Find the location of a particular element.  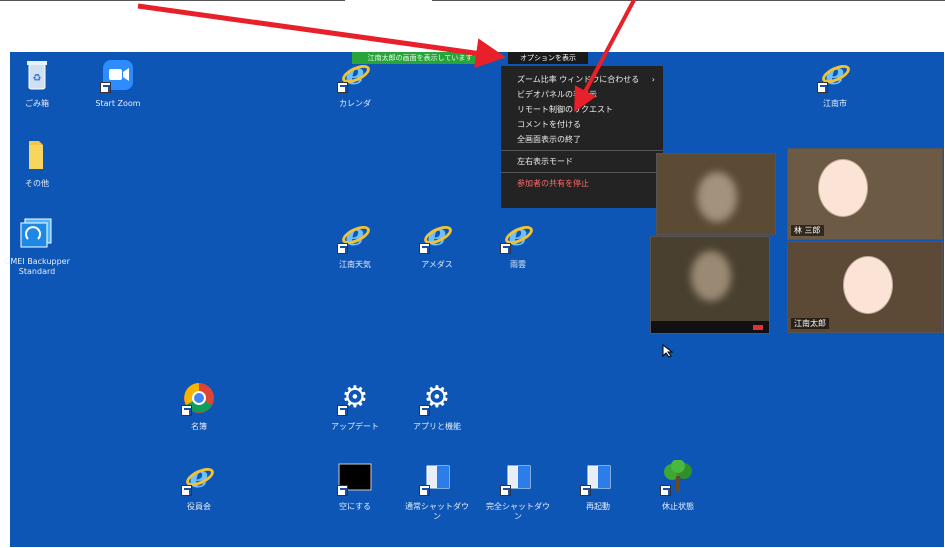

arrow-to-menu is located at coordinates (605, 56).